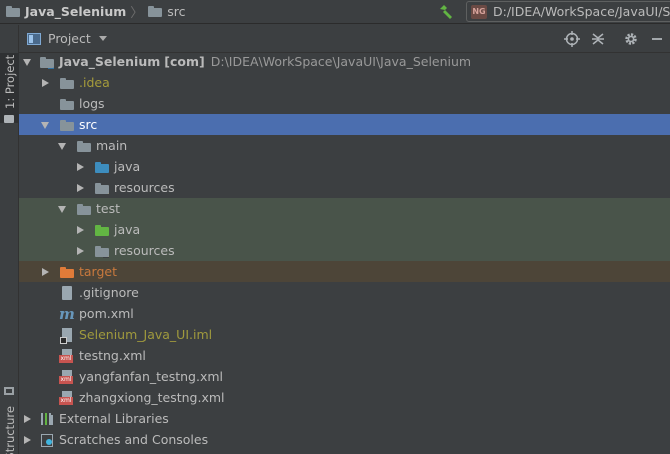 The image size is (670, 454). Describe the element at coordinates (88, 124) in the screenshot. I see `src-folder-label: src` at that location.